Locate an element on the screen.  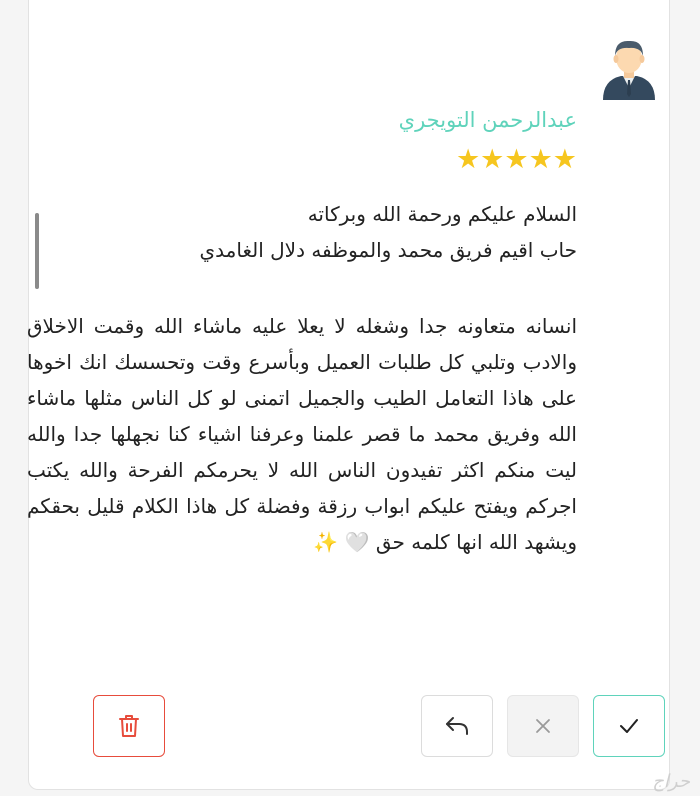
approve-button is located at coordinates (629, 726).